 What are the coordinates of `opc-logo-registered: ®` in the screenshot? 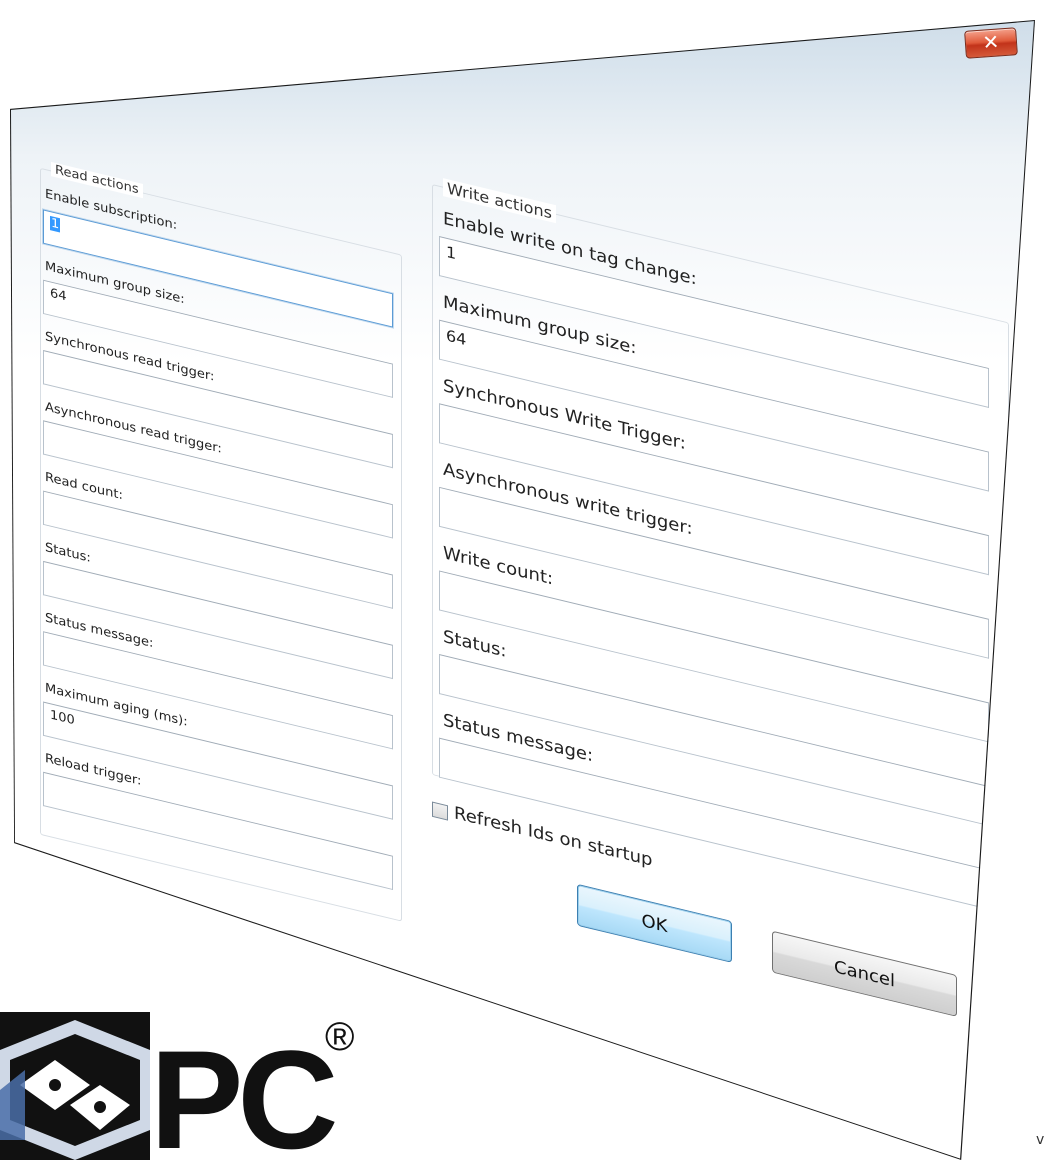 It's located at (339, 1037).